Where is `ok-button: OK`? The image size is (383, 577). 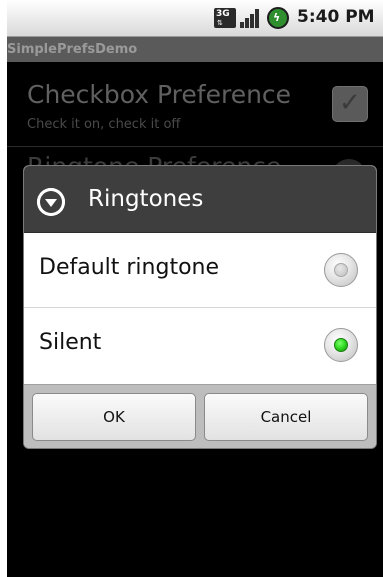 ok-button: OK is located at coordinates (114, 417).